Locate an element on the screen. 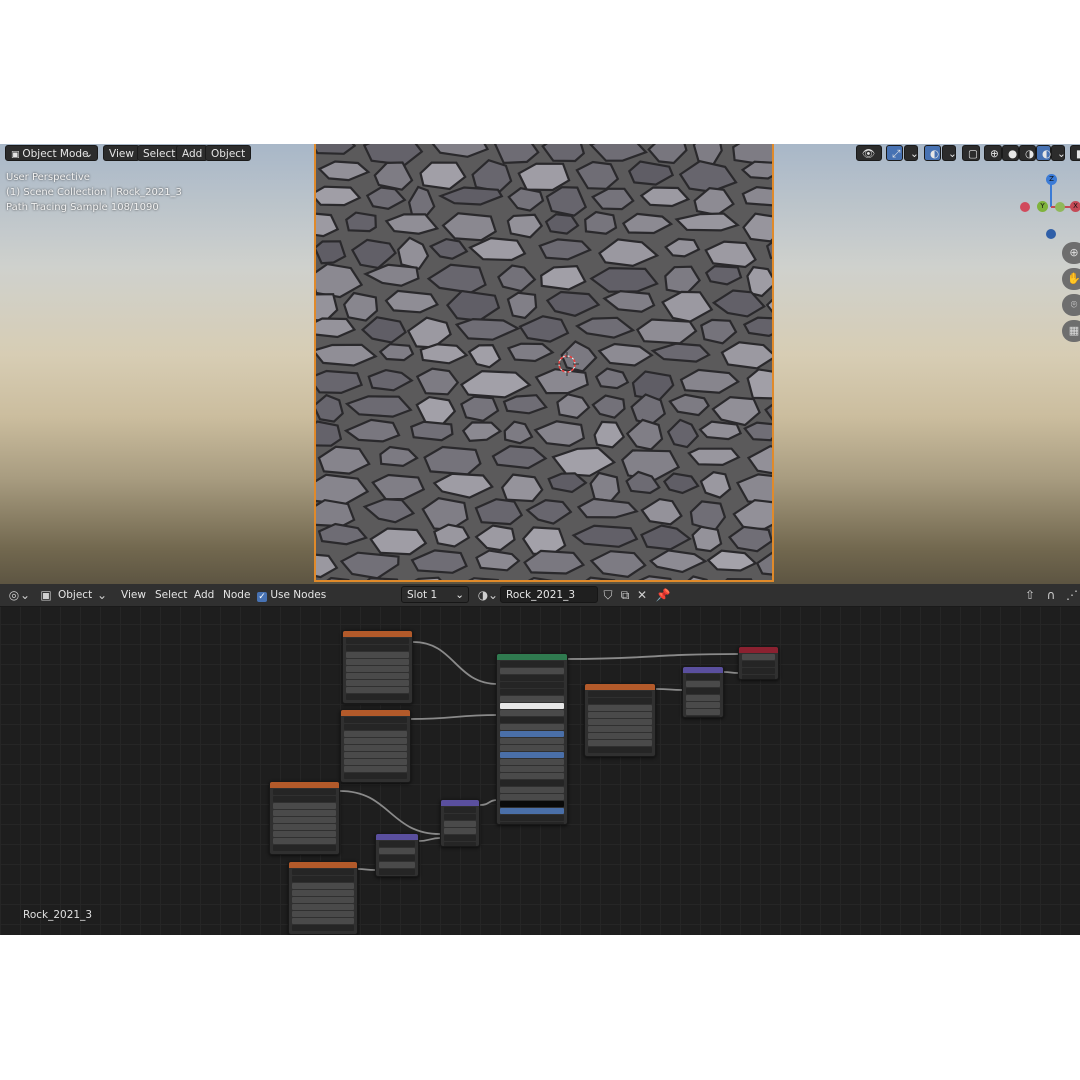 The image size is (1080, 1080). node-menu-view: View is located at coordinates (133, 595).